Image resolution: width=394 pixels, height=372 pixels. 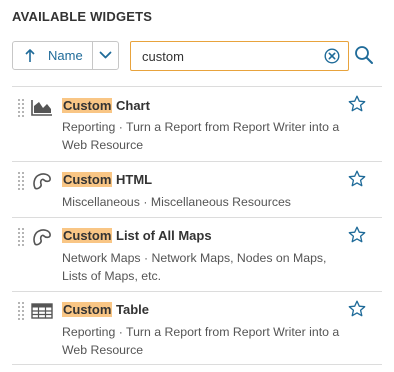 I want to click on widget-title: Custom Chart, so click(x=106, y=105).